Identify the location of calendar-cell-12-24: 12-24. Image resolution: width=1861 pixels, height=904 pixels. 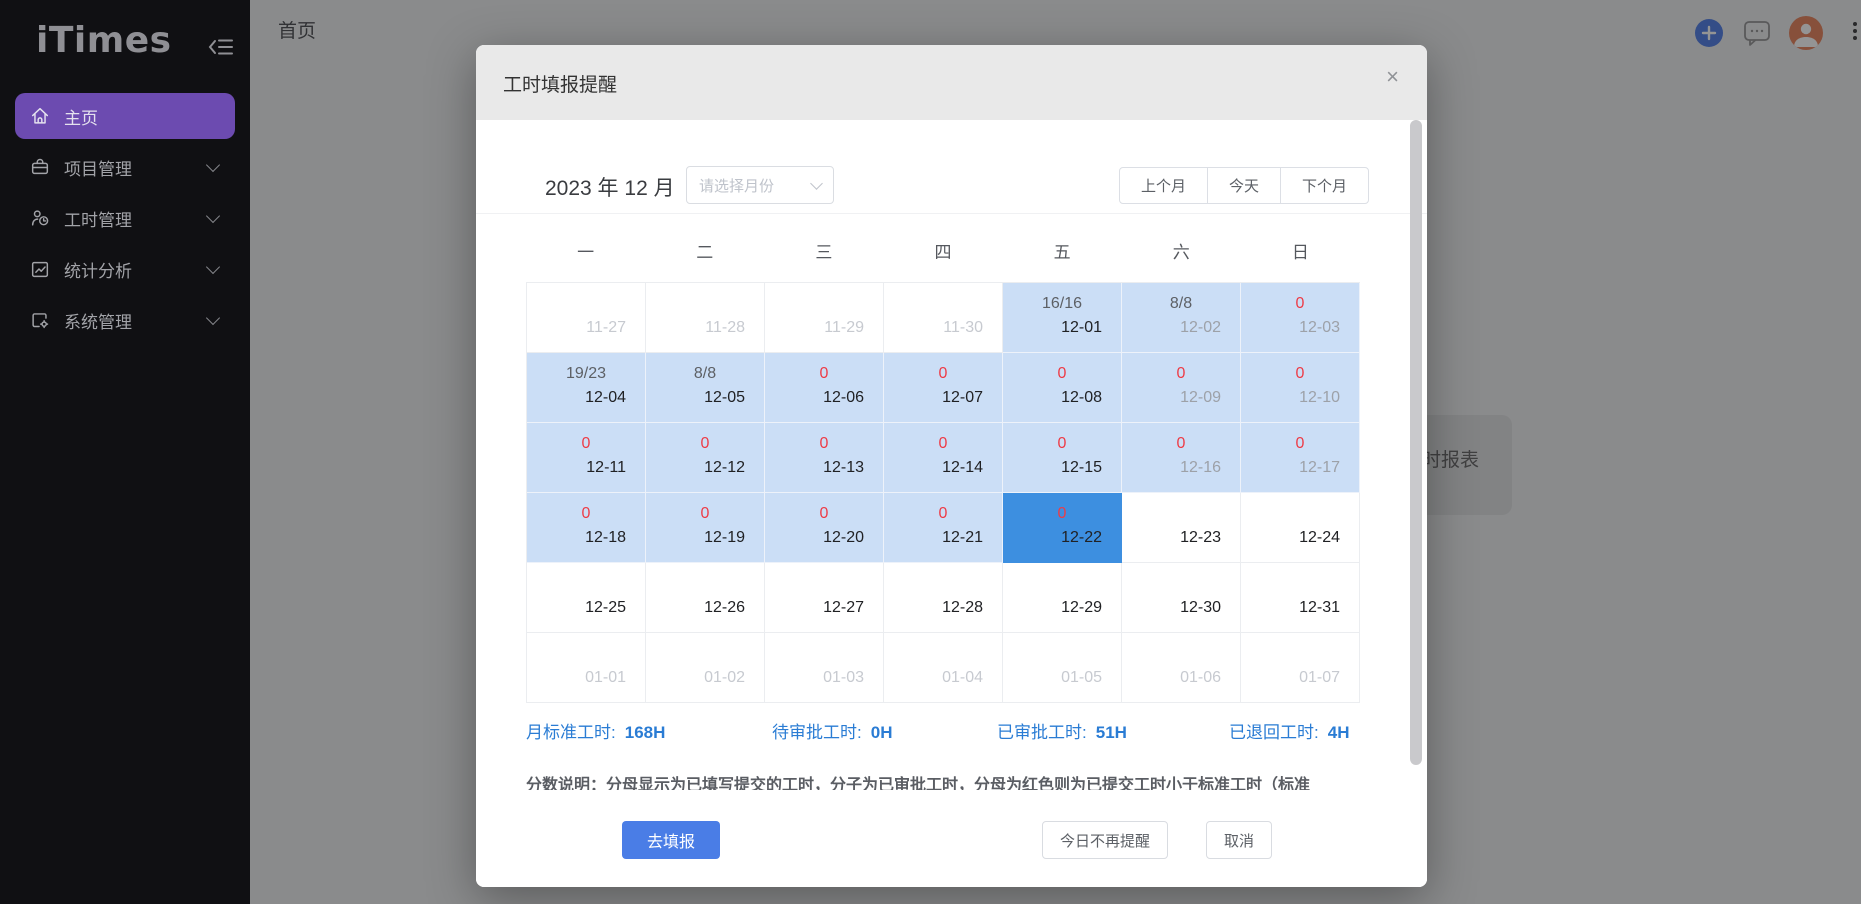
(1300, 528).